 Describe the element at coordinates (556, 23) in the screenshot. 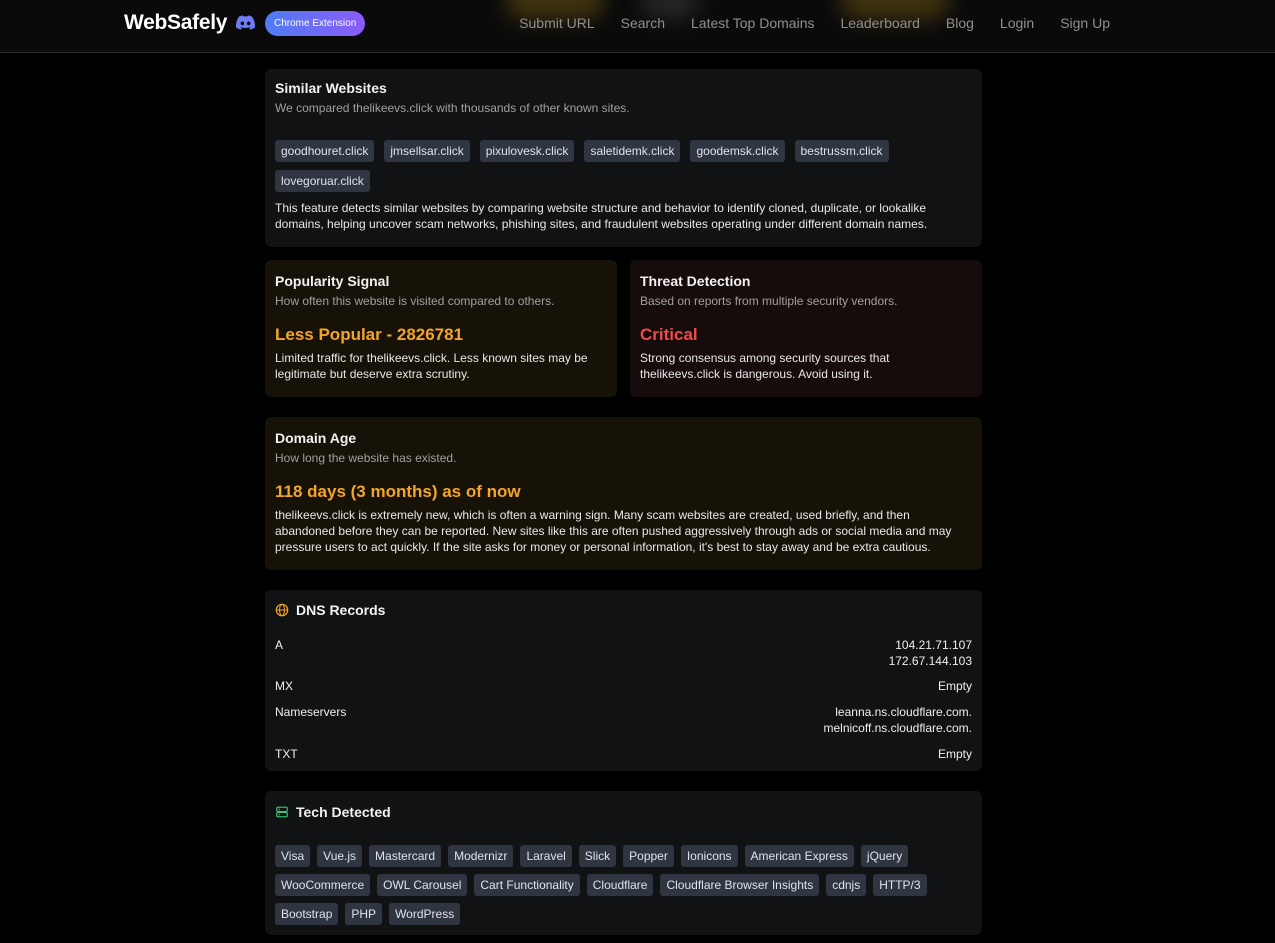

I see `nav-submit-url: Submit URL` at that location.